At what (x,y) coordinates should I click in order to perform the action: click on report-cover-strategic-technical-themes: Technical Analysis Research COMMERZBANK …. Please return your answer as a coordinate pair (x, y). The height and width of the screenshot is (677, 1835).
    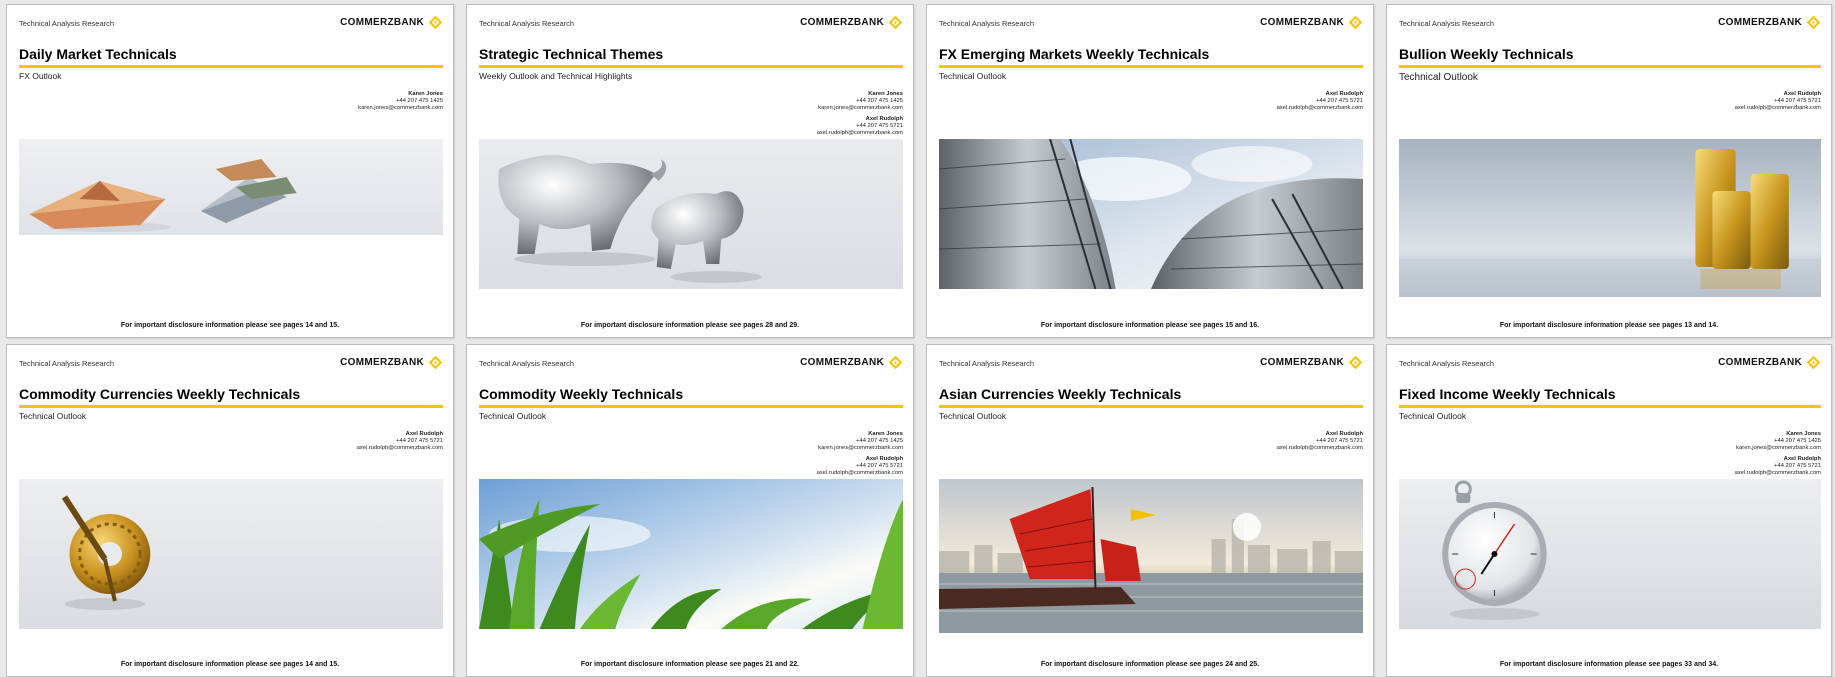
    Looking at the image, I should click on (690, 171).